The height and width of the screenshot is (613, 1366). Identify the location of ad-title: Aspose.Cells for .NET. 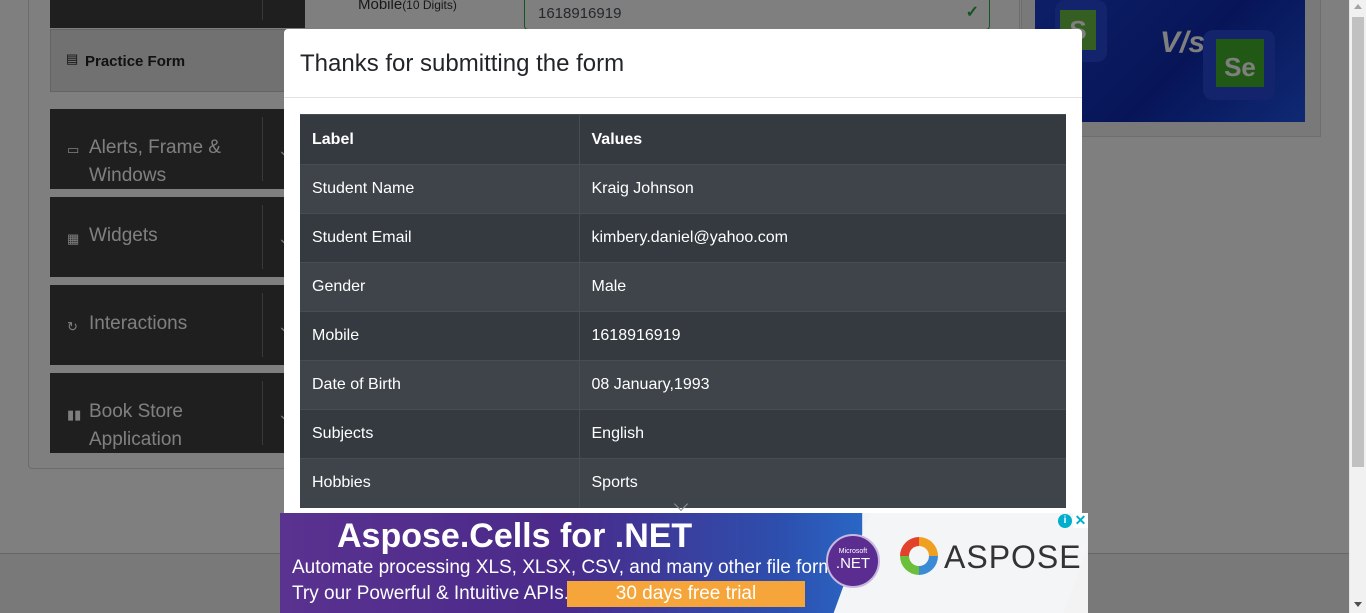
(515, 536).